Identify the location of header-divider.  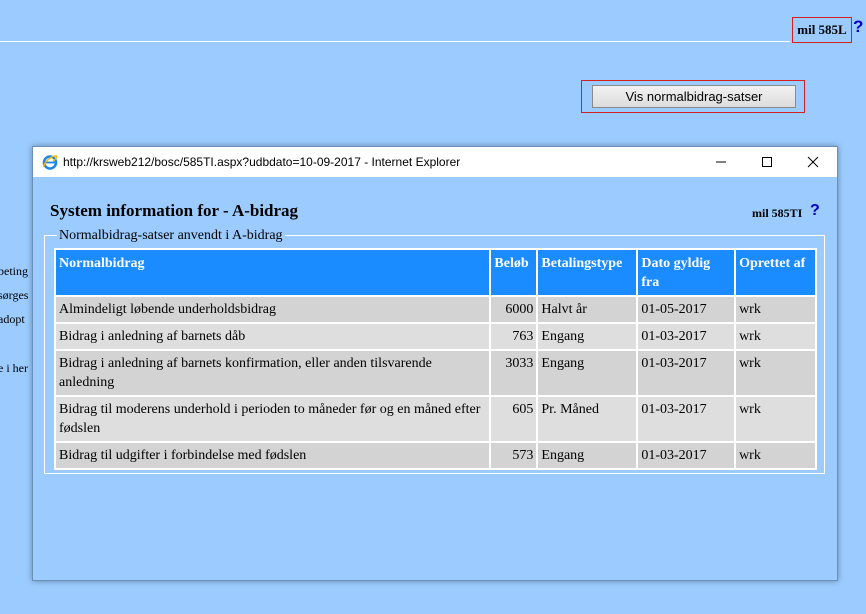
(395, 41).